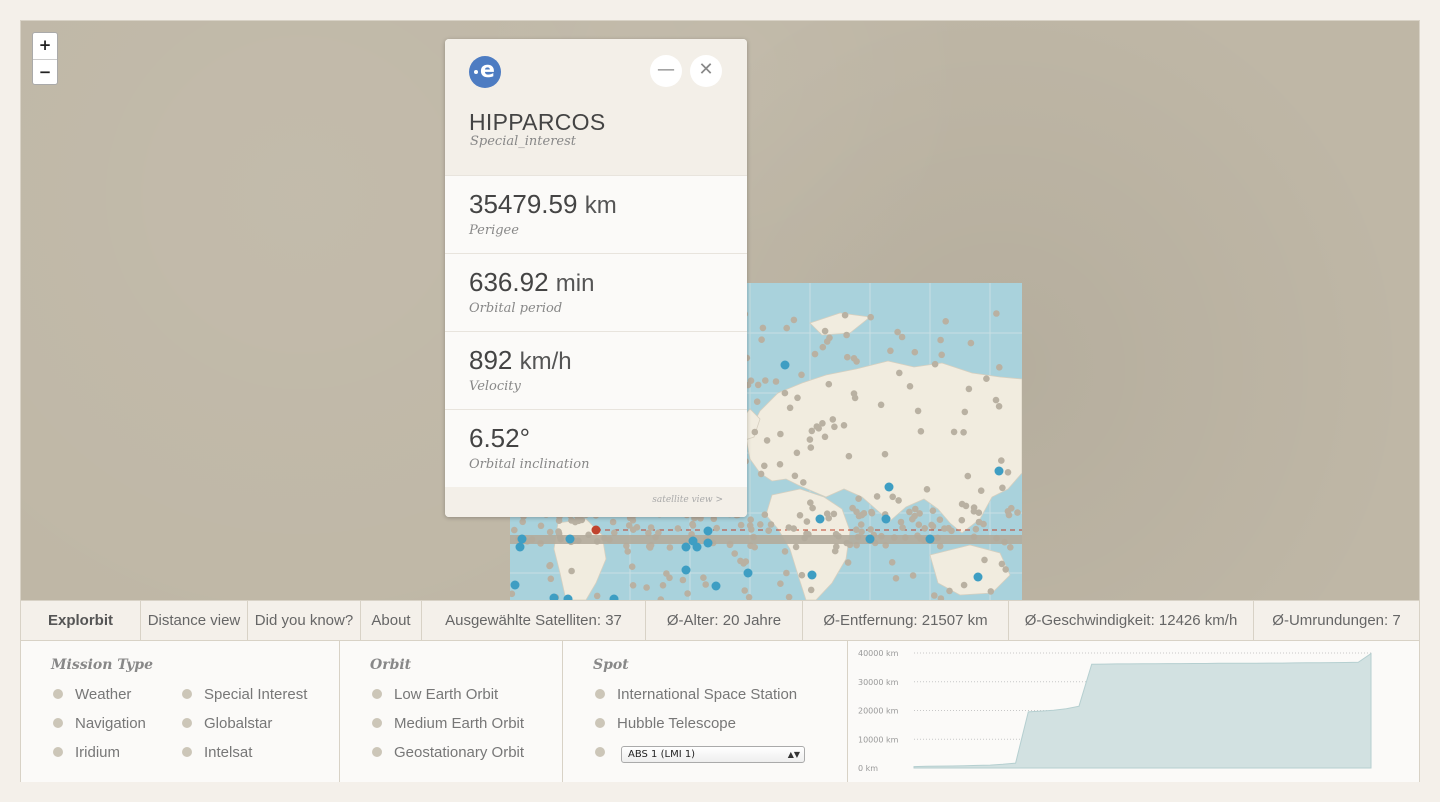 This screenshot has height=802, width=1440. Describe the element at coordinates (596, 530) in the screenshot. I see `selected-satellite-marker` at that location.